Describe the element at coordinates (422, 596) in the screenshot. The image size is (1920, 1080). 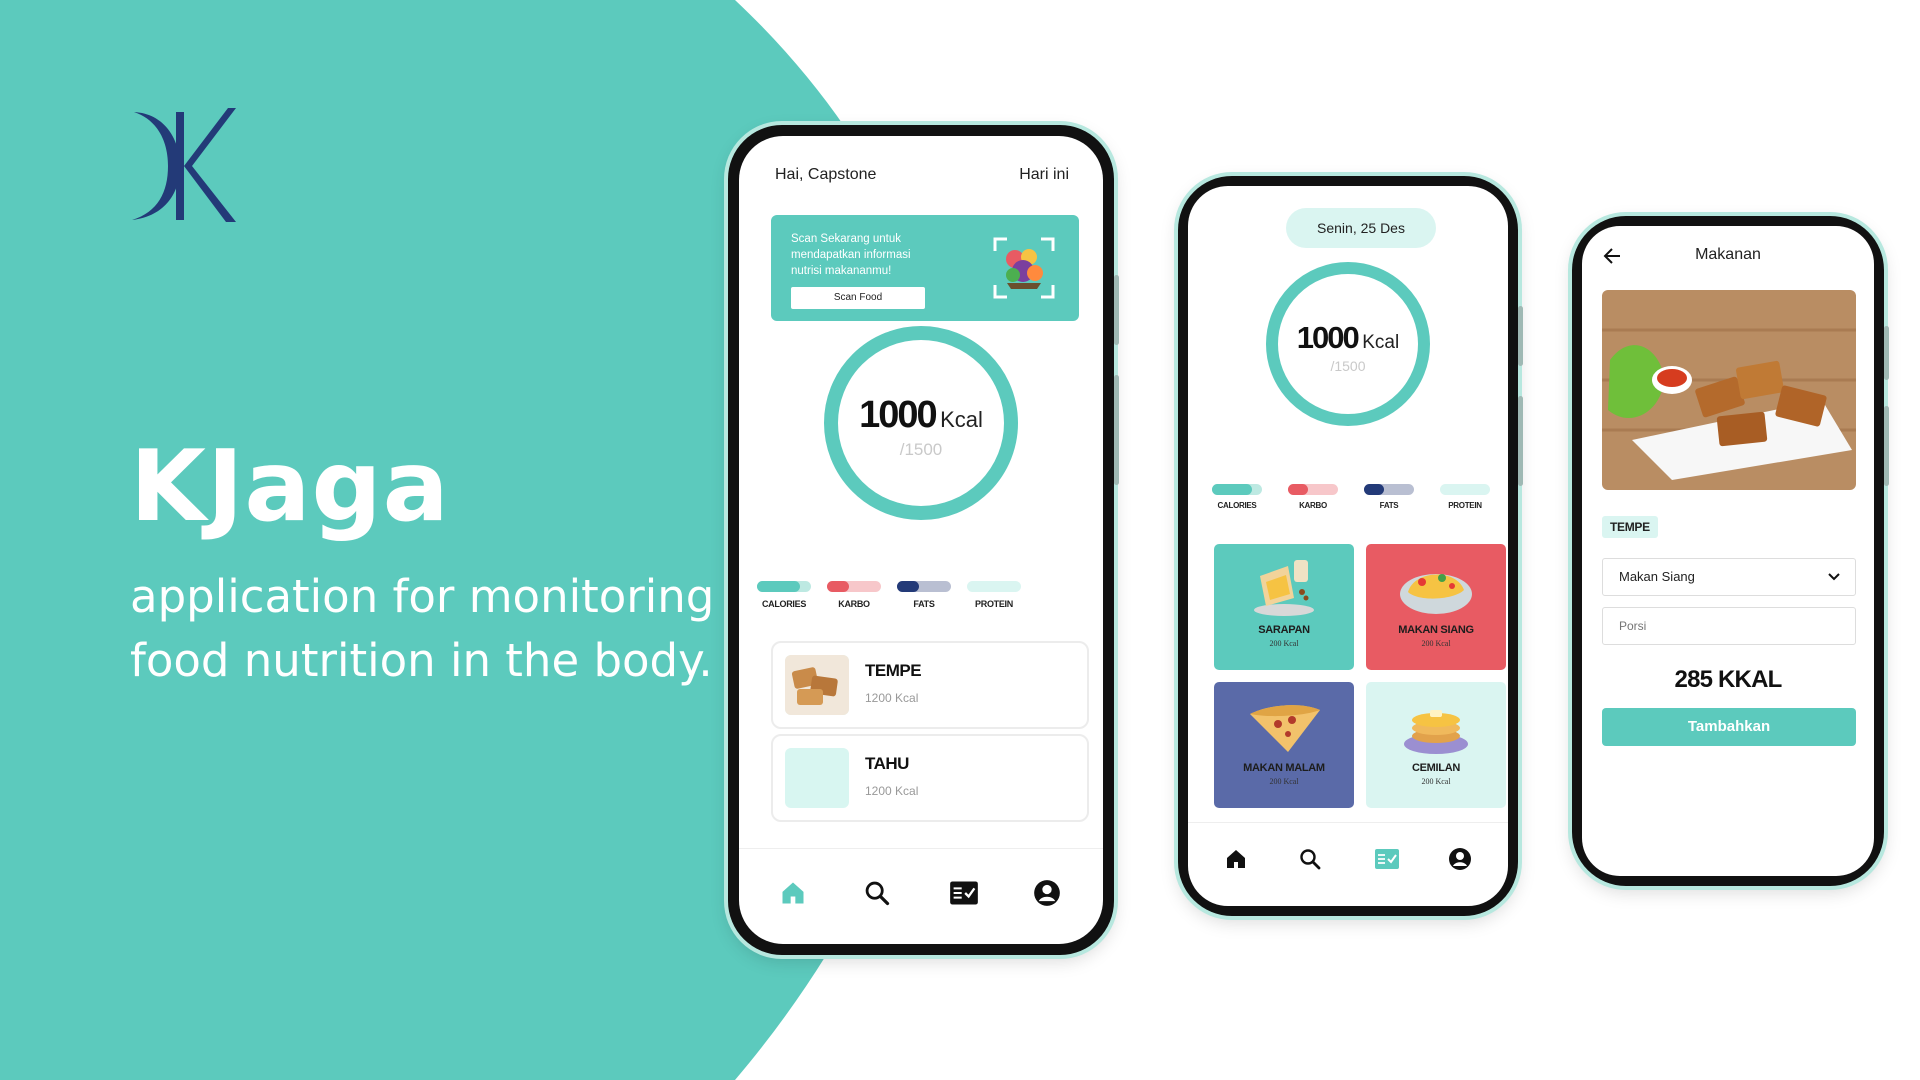
I see `tagline-line-1: application for monitoring` at that location.